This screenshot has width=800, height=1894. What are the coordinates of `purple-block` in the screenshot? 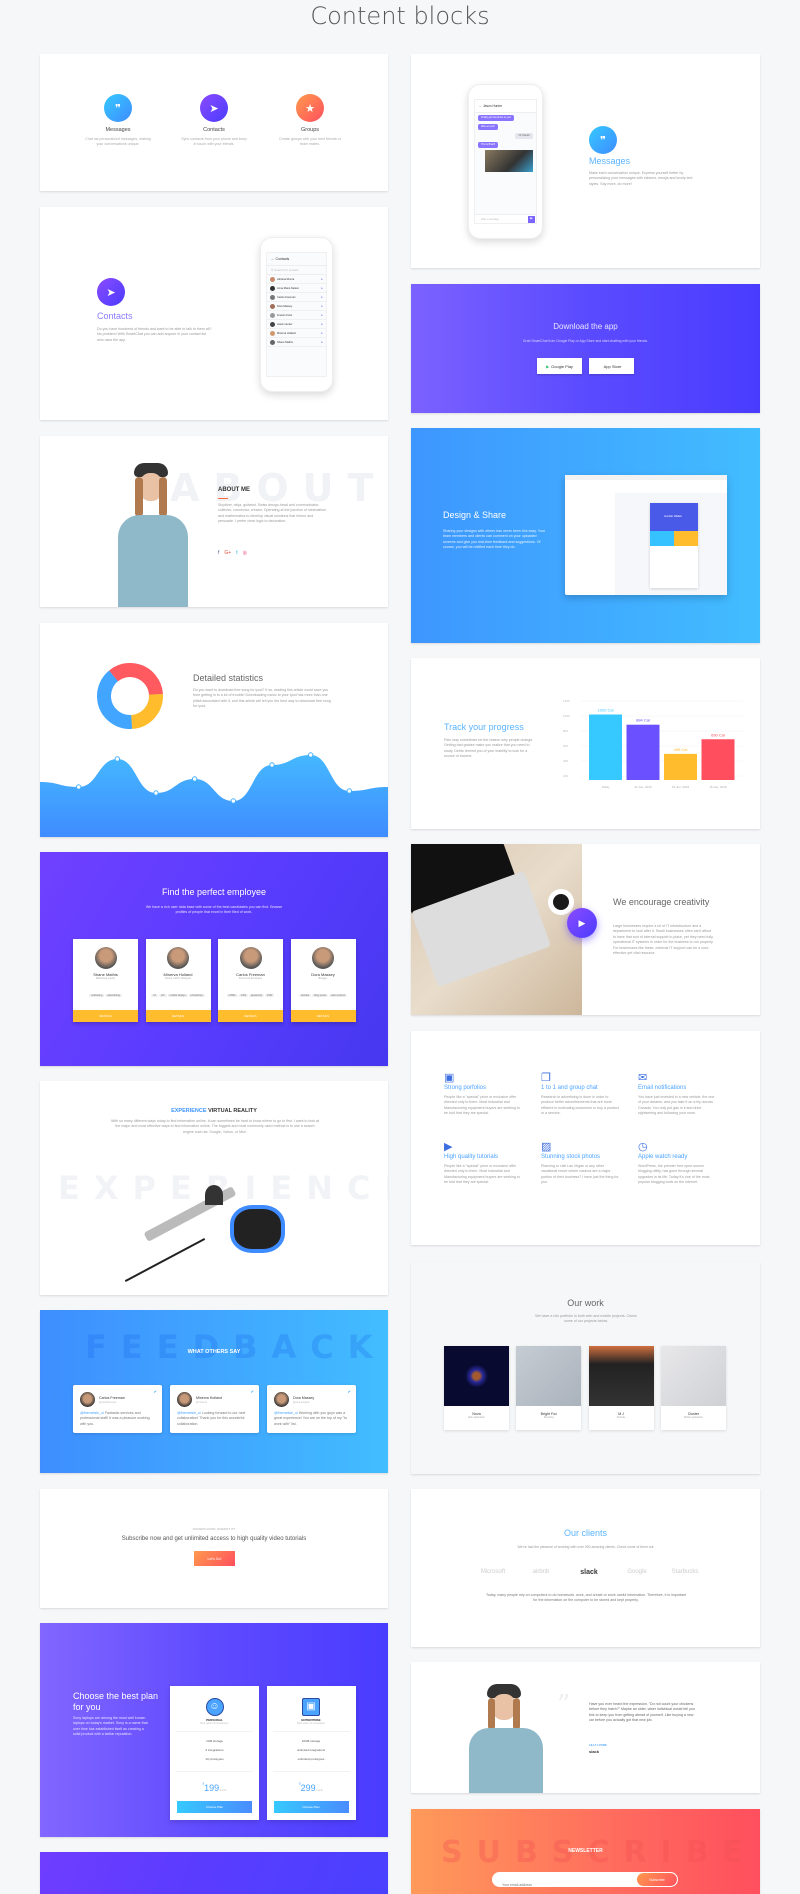 It's located at (214, 1873).